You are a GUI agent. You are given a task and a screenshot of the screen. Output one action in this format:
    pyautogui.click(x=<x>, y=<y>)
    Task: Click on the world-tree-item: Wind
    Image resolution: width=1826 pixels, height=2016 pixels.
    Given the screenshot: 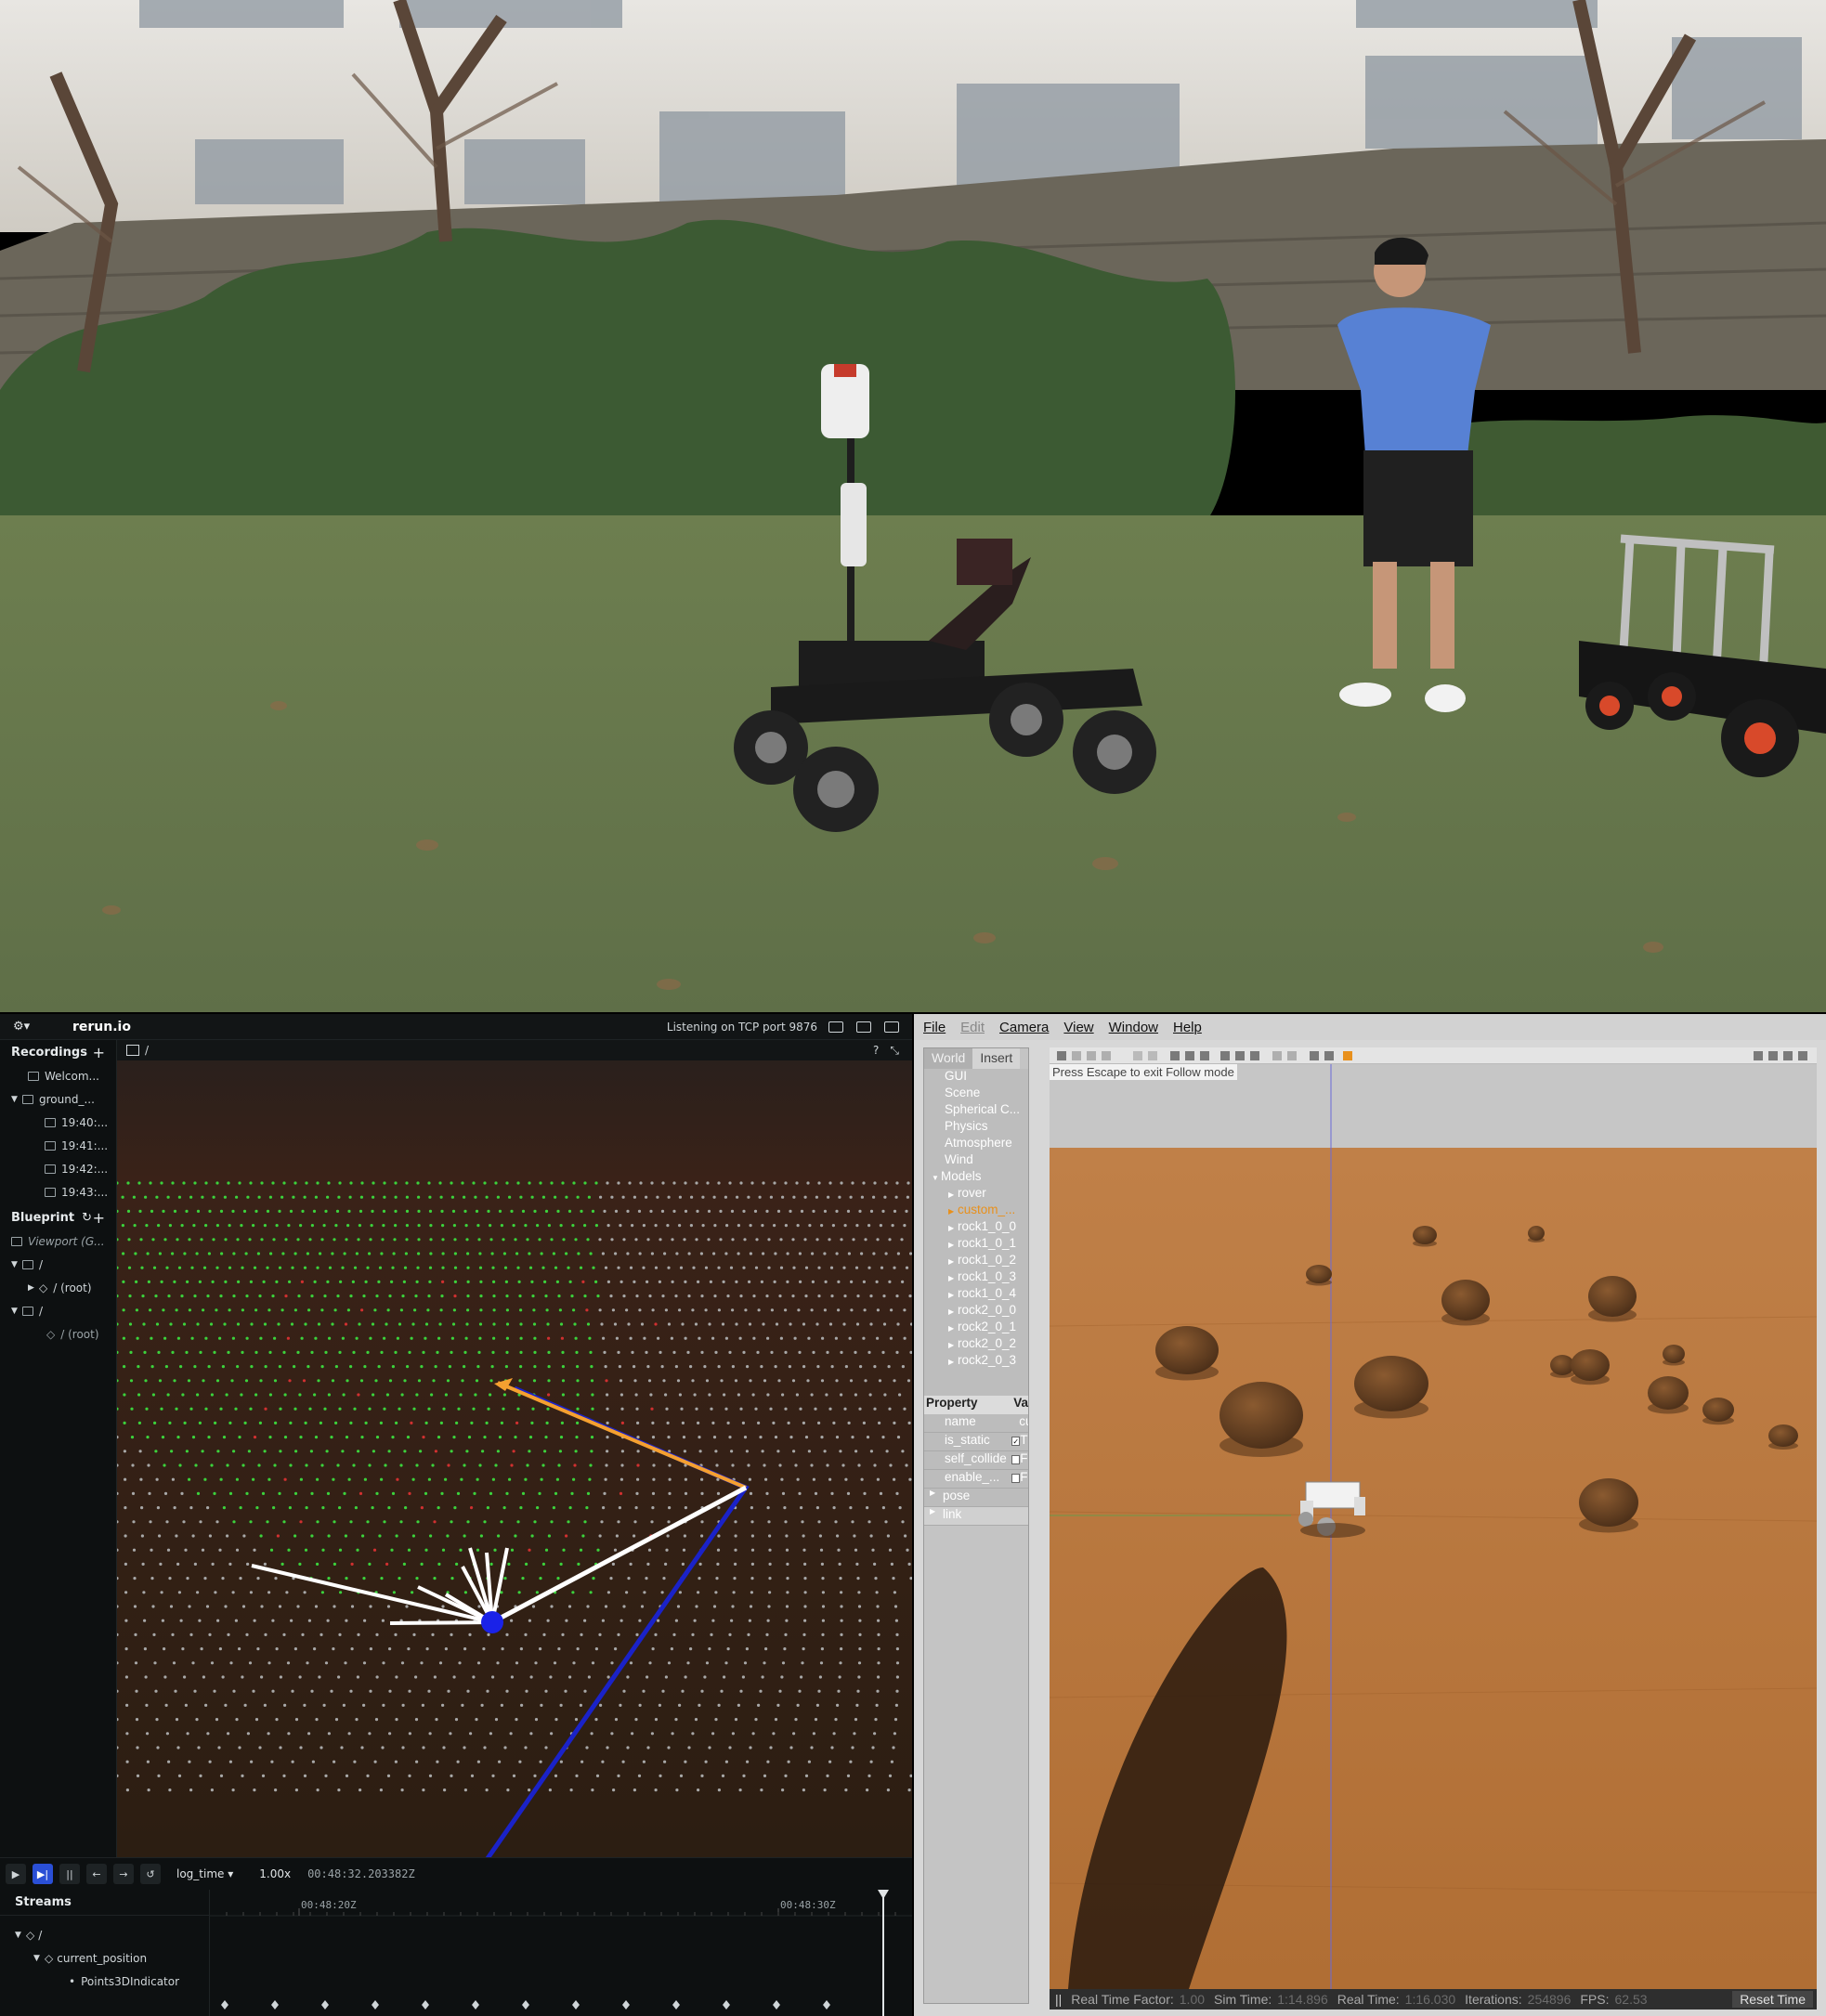 What is the action you would take?
    pyautogui.click(x=976, y=1161)
    